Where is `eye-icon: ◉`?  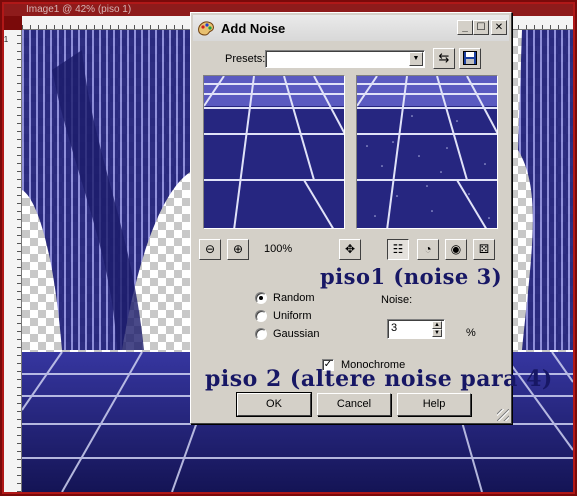
eye-icon: ◉ is located at coordinates (456, 249).